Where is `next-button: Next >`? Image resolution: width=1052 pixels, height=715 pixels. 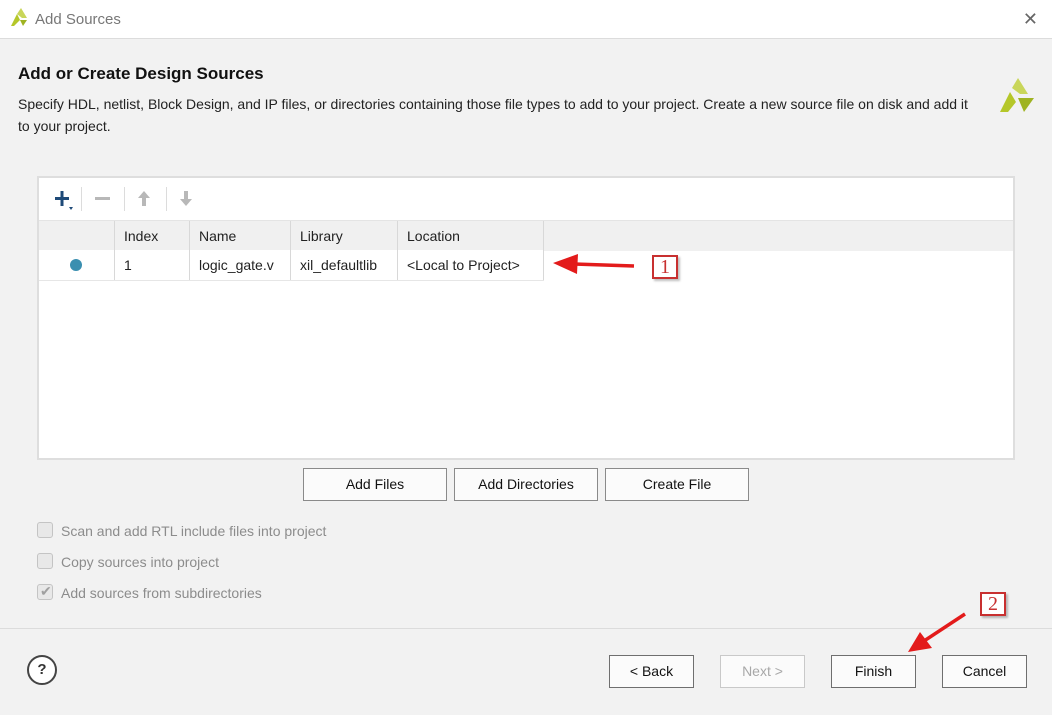 next-button: Next > is located at coordinates (762, 671).